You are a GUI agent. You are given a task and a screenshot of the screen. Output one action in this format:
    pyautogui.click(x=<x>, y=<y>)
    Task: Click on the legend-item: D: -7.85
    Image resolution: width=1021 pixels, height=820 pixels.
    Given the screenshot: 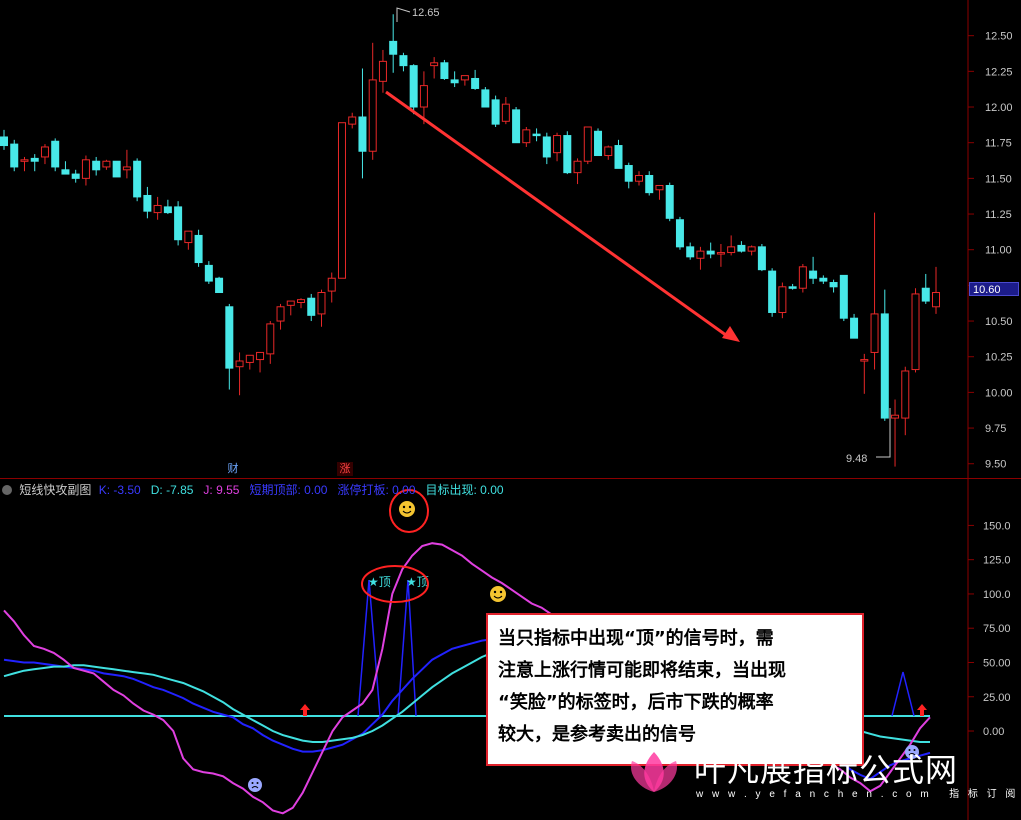 What is the action you would take?
    pyautogui.click(x=172, y=490)
    